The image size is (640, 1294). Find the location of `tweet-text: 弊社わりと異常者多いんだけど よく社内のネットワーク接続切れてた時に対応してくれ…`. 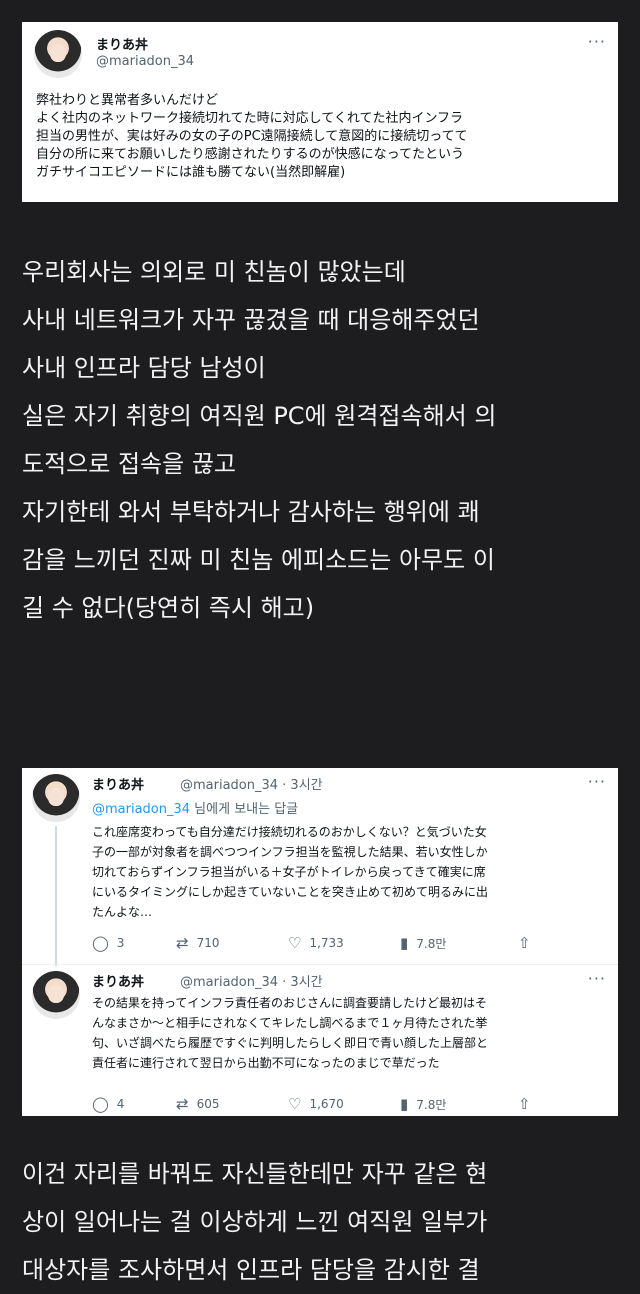

tweet-text: 弊社わりと異常者多いんだけど よく社内のネットワーク接続切れてた時に対応してくれ… is located at coordinates (252, 136).